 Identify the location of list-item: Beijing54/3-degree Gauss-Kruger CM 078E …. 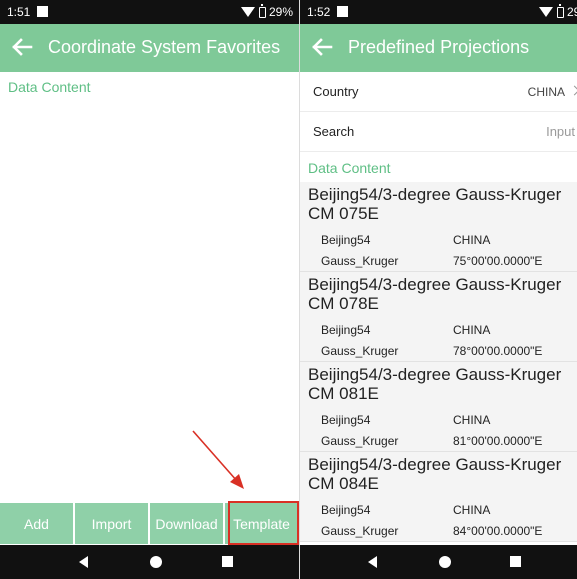
(438, 317).